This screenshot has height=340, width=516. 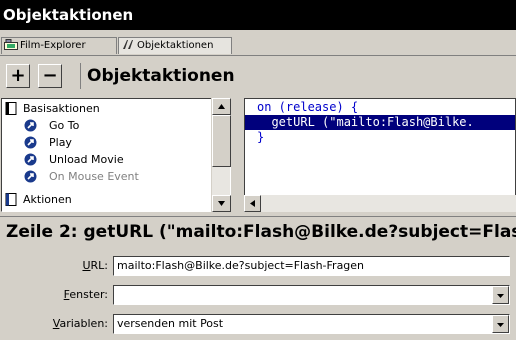 I want to click on scroll-left-button, so click(x=252, y=203).